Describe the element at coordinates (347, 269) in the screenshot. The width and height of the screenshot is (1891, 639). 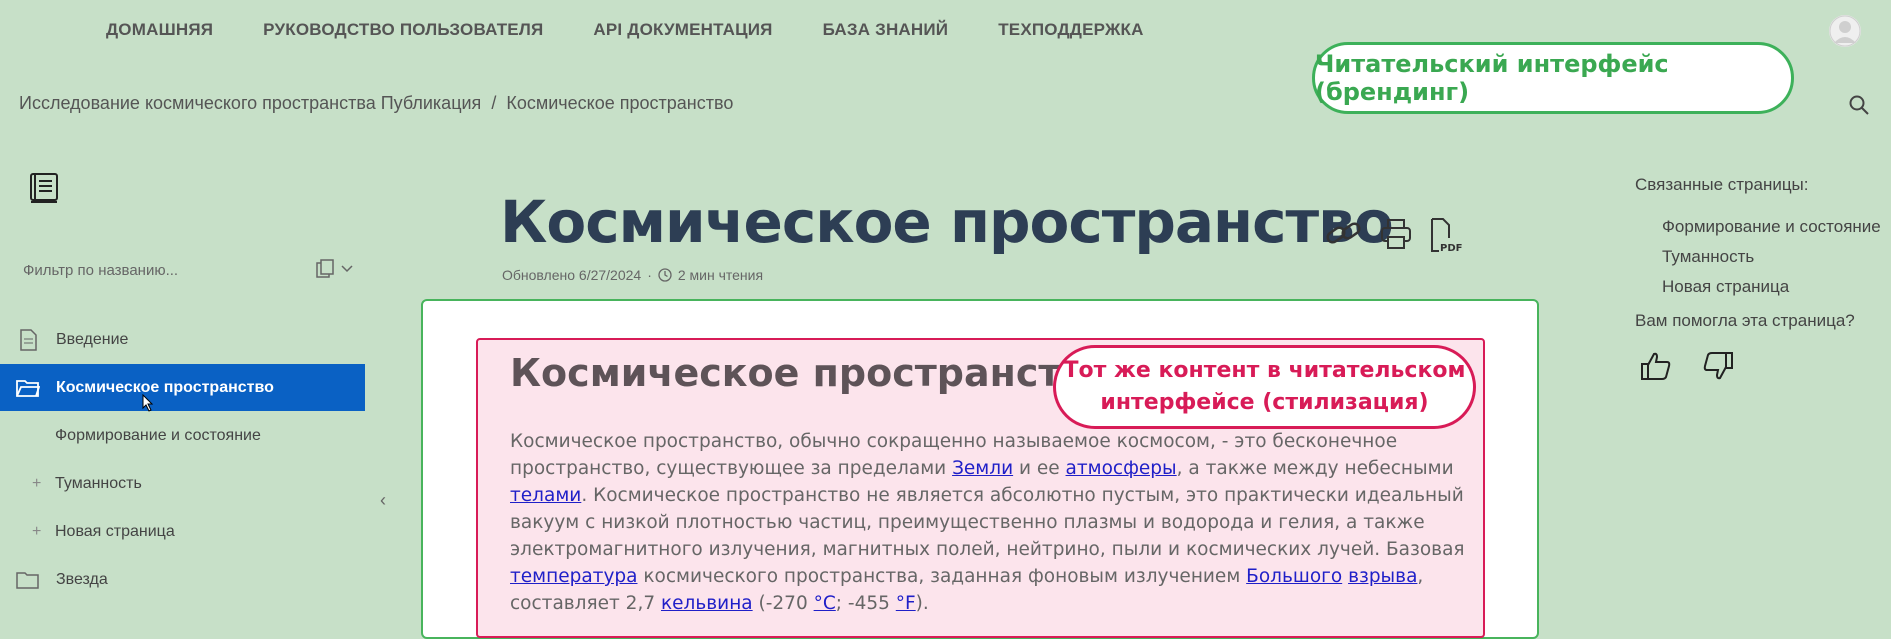
I see `chevron-down-icon` at that location.